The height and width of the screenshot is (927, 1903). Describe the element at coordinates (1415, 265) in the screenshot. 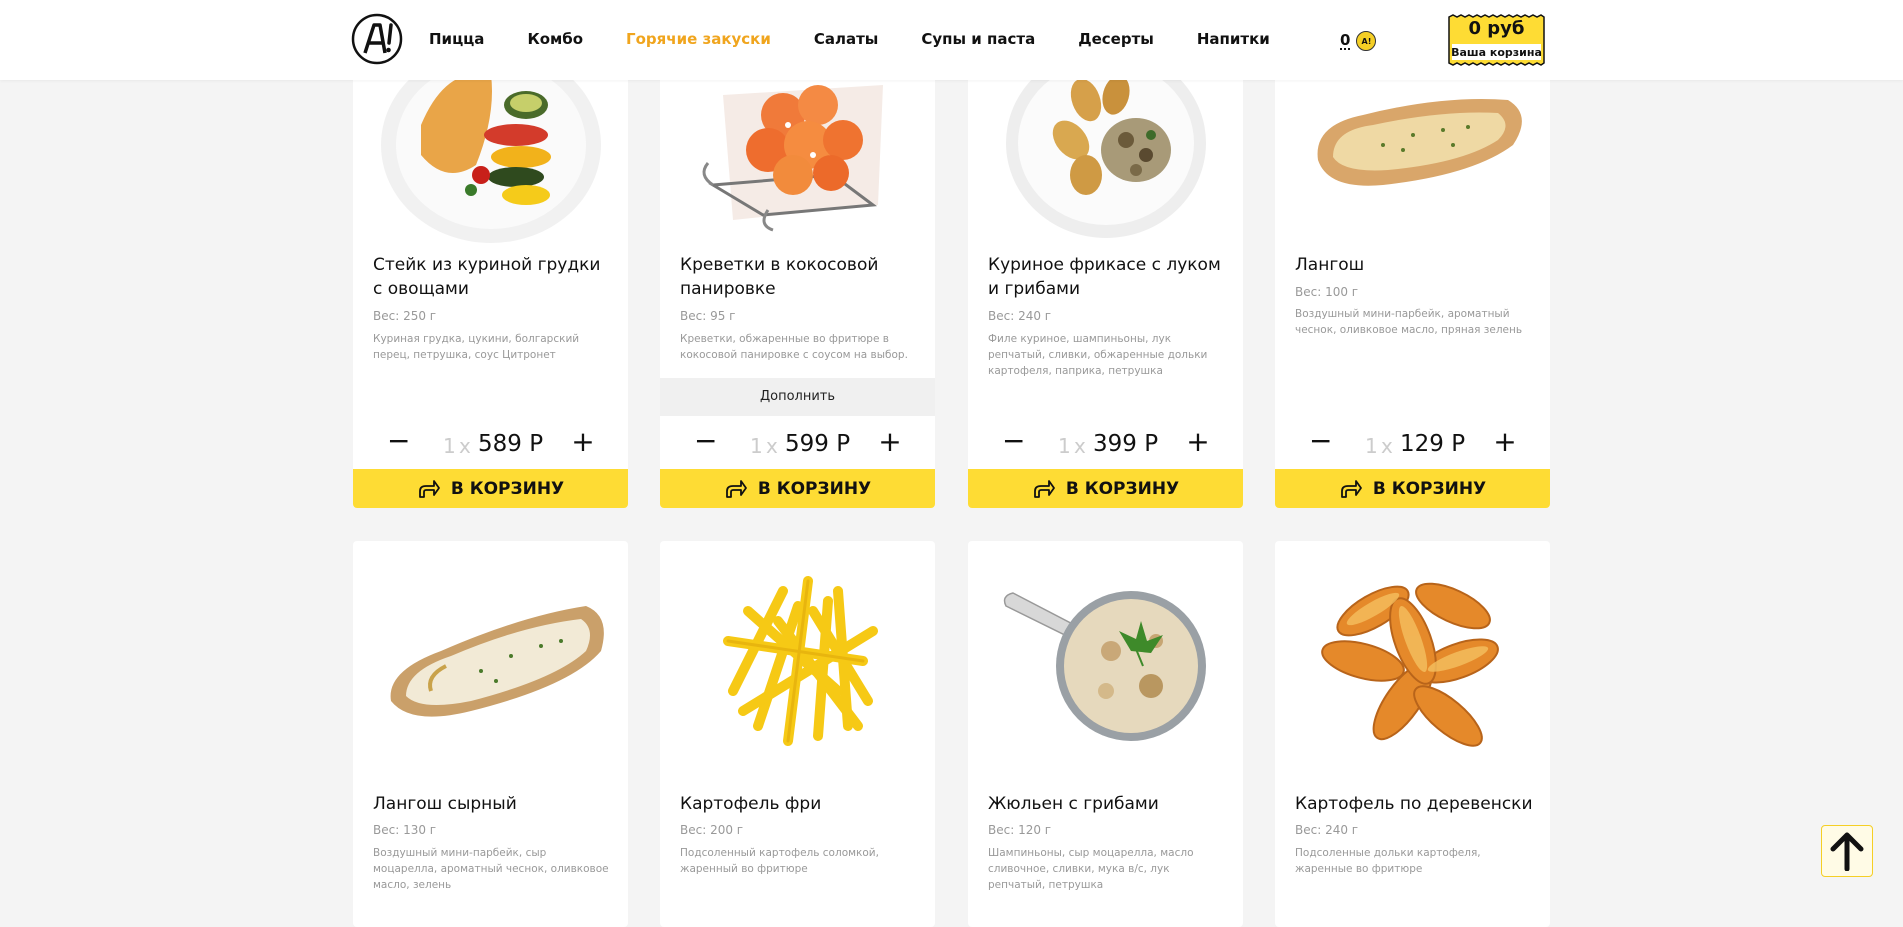

I see `product-title: Лангош` at that location.